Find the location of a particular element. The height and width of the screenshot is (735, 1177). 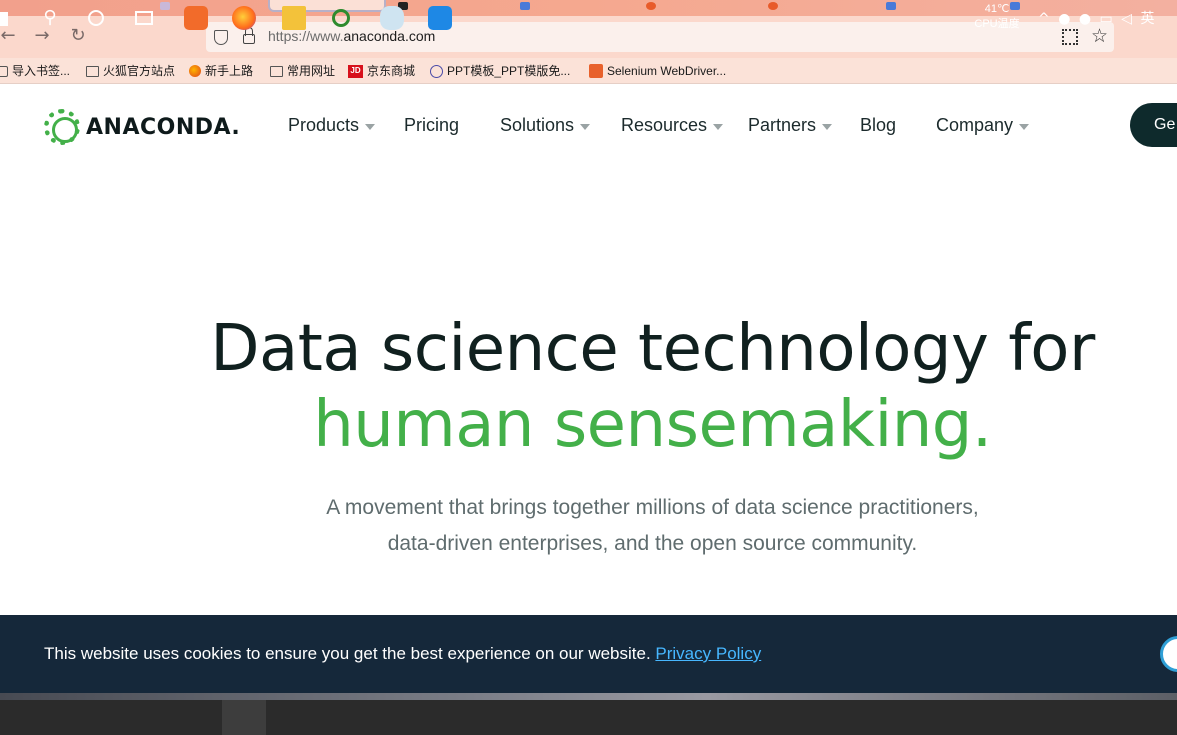

file-explorer-icon is located at coordinates (294, 18).